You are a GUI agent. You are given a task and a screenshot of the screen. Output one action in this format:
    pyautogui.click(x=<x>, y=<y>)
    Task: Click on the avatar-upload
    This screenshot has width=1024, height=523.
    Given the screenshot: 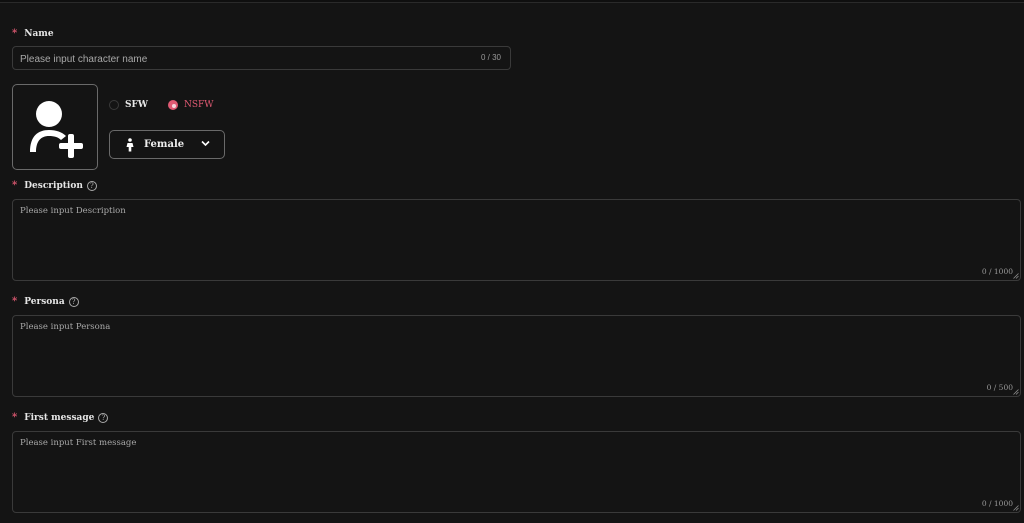 What is the action you would take?
    pyautogui.click(x=55, y=127)
    